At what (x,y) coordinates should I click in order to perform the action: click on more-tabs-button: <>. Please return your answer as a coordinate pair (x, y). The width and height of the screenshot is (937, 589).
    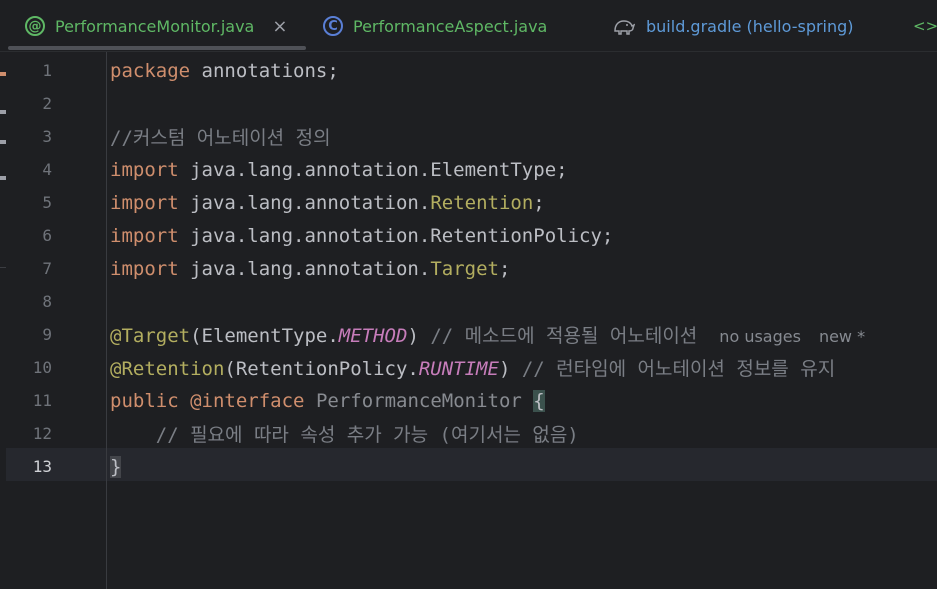
    Looking at the image, I should click on (925, 26).